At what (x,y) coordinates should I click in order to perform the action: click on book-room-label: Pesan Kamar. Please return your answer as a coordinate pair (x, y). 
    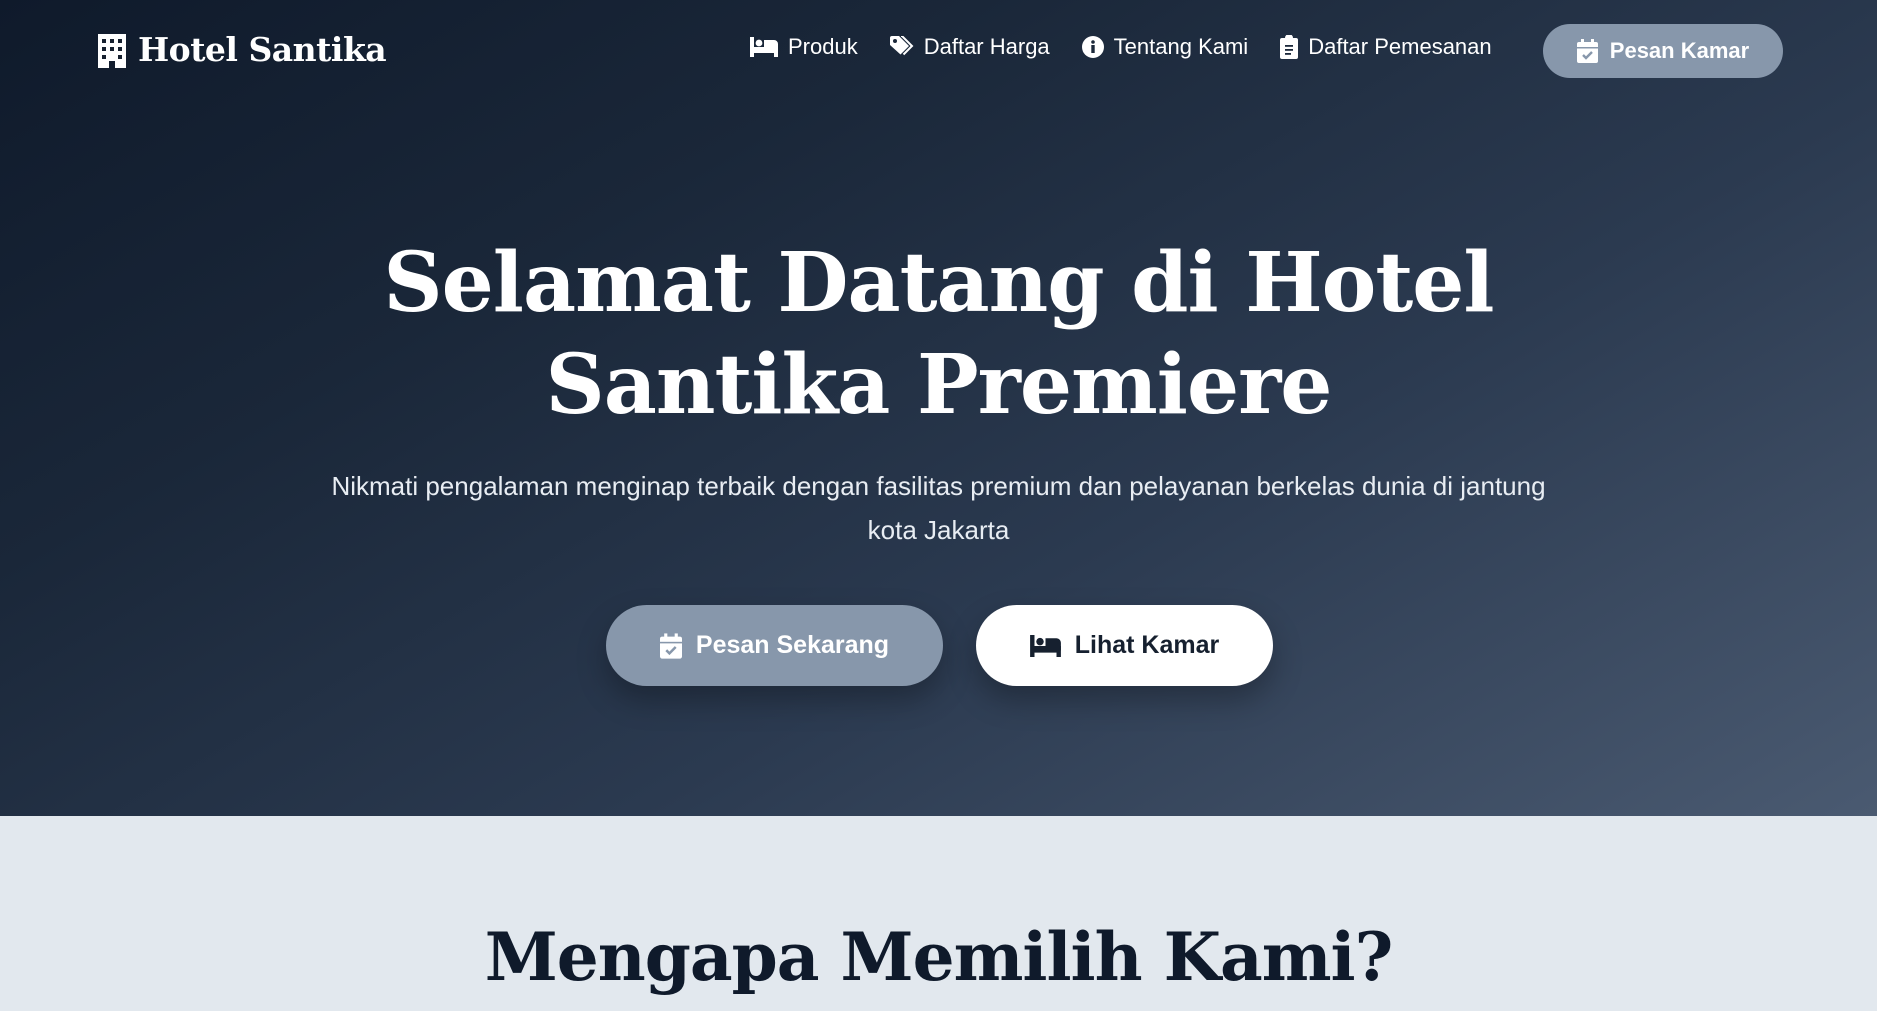
    Looking at the image, I should click on (1679, 50).